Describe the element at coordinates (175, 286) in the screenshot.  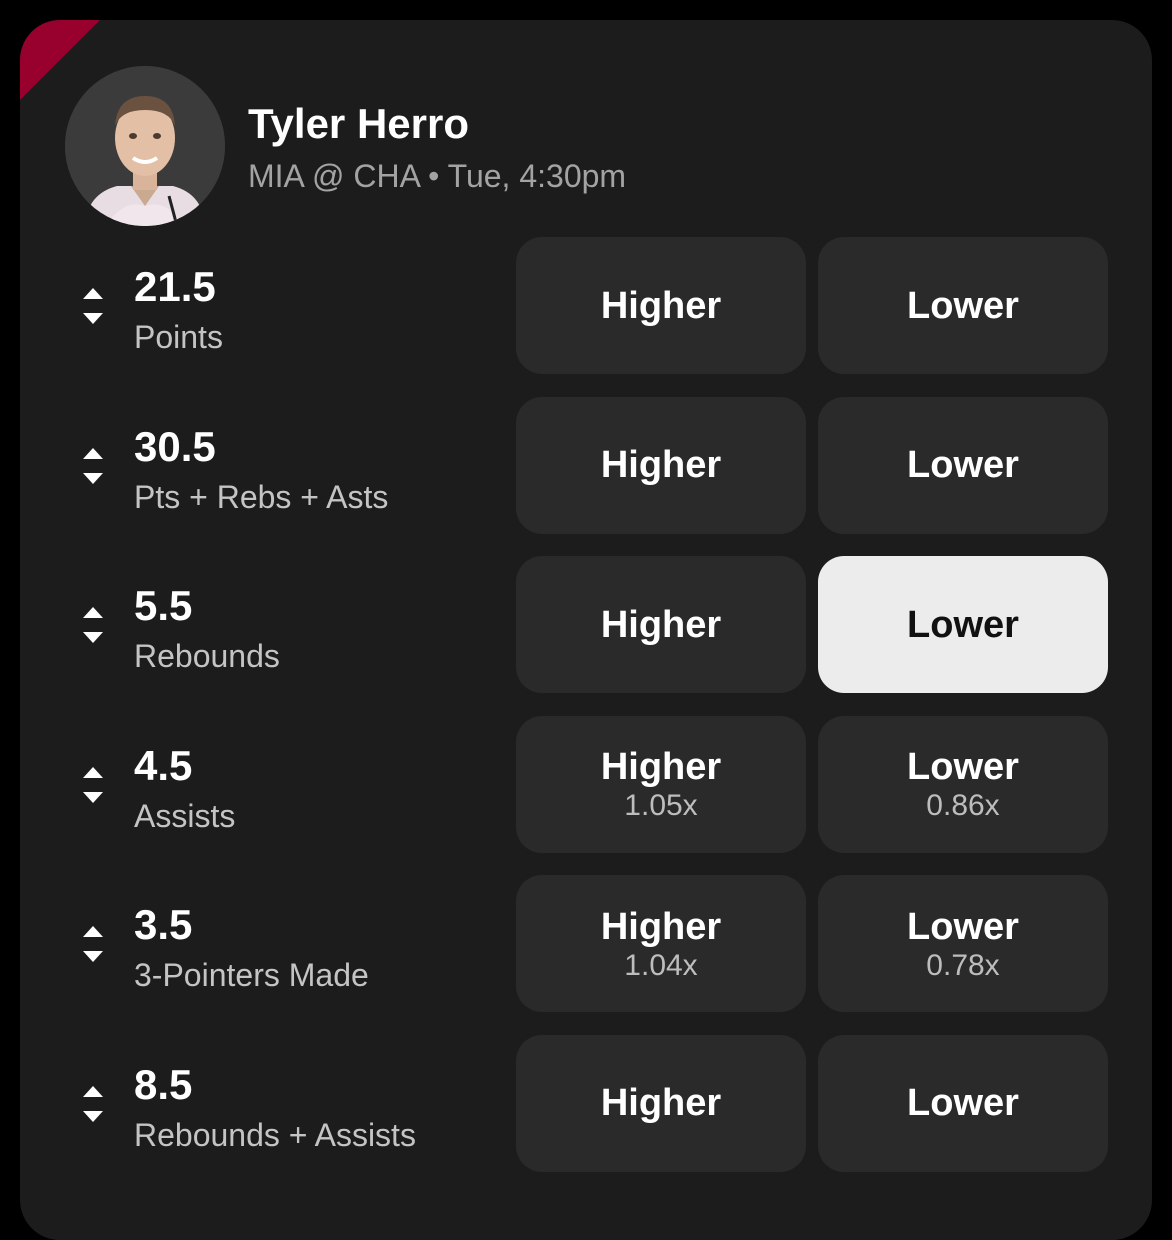
I see `stat-line-value: 21.5` at that location.